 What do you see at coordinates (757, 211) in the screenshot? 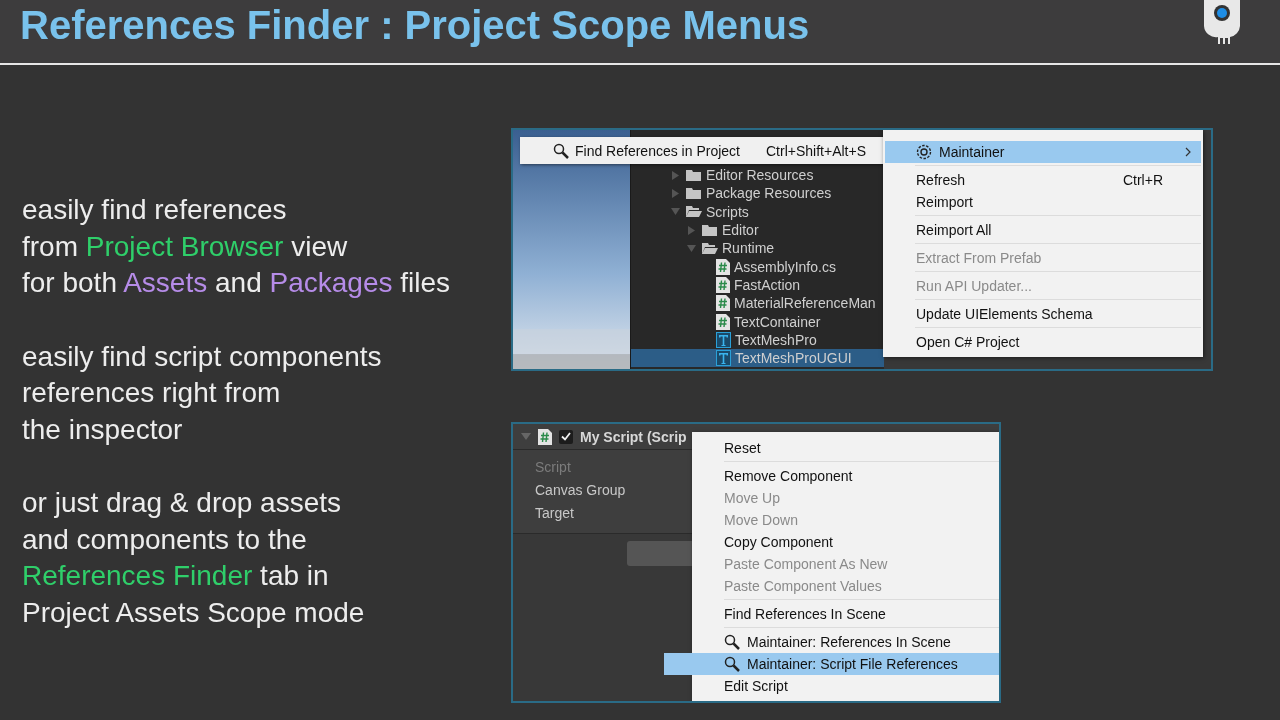
I see `tree-item: Scripts` at bounding box center [757, 211].